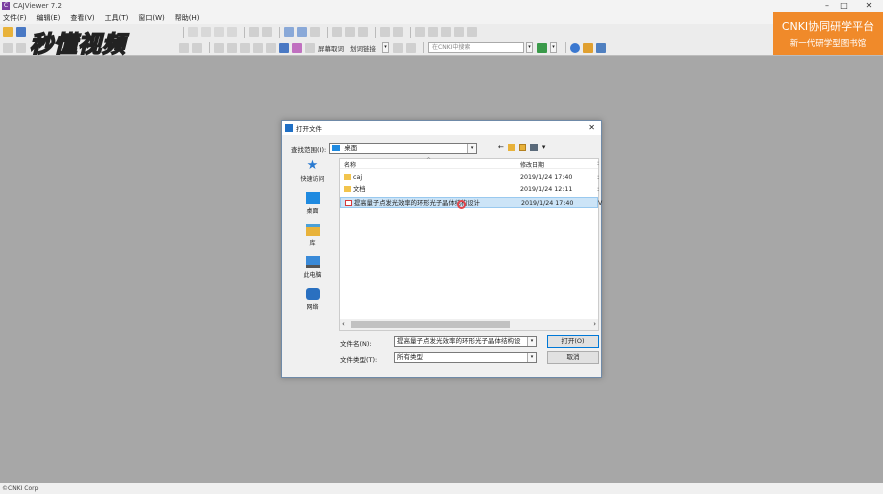 The height and width of the screenshot is (494, 883). I want to click on link-icon, so click(297, 47).